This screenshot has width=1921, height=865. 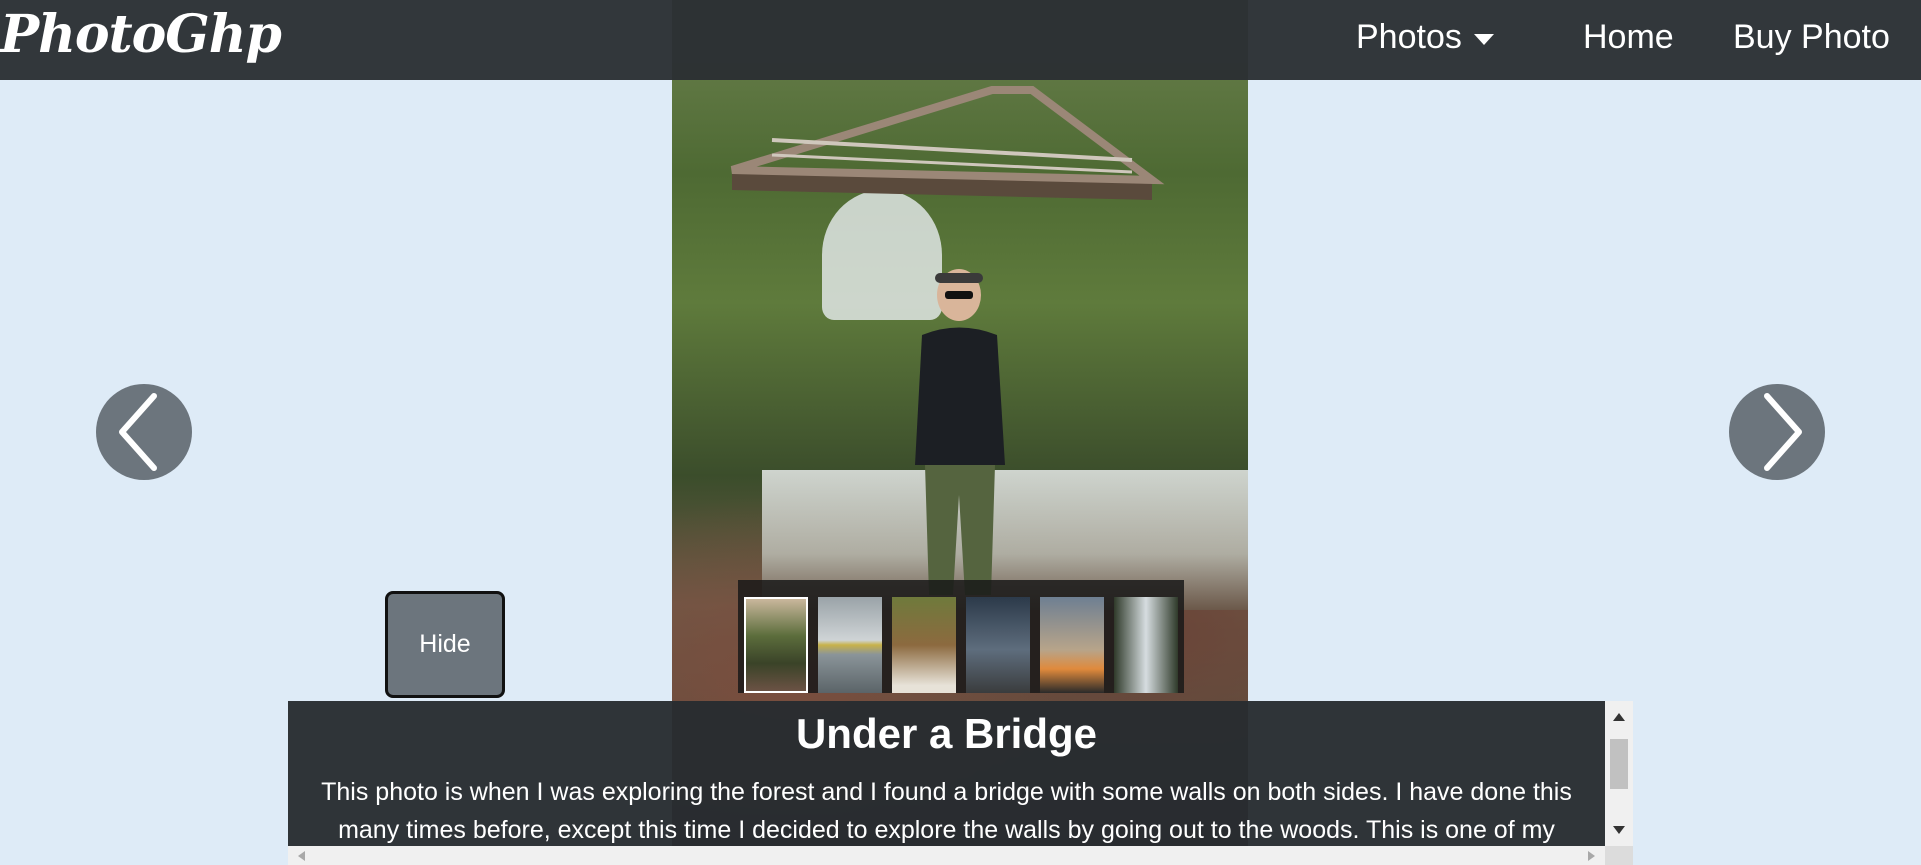 I want to click on nav-photos-dropdown: Photos, so click(x=1425, y=37).